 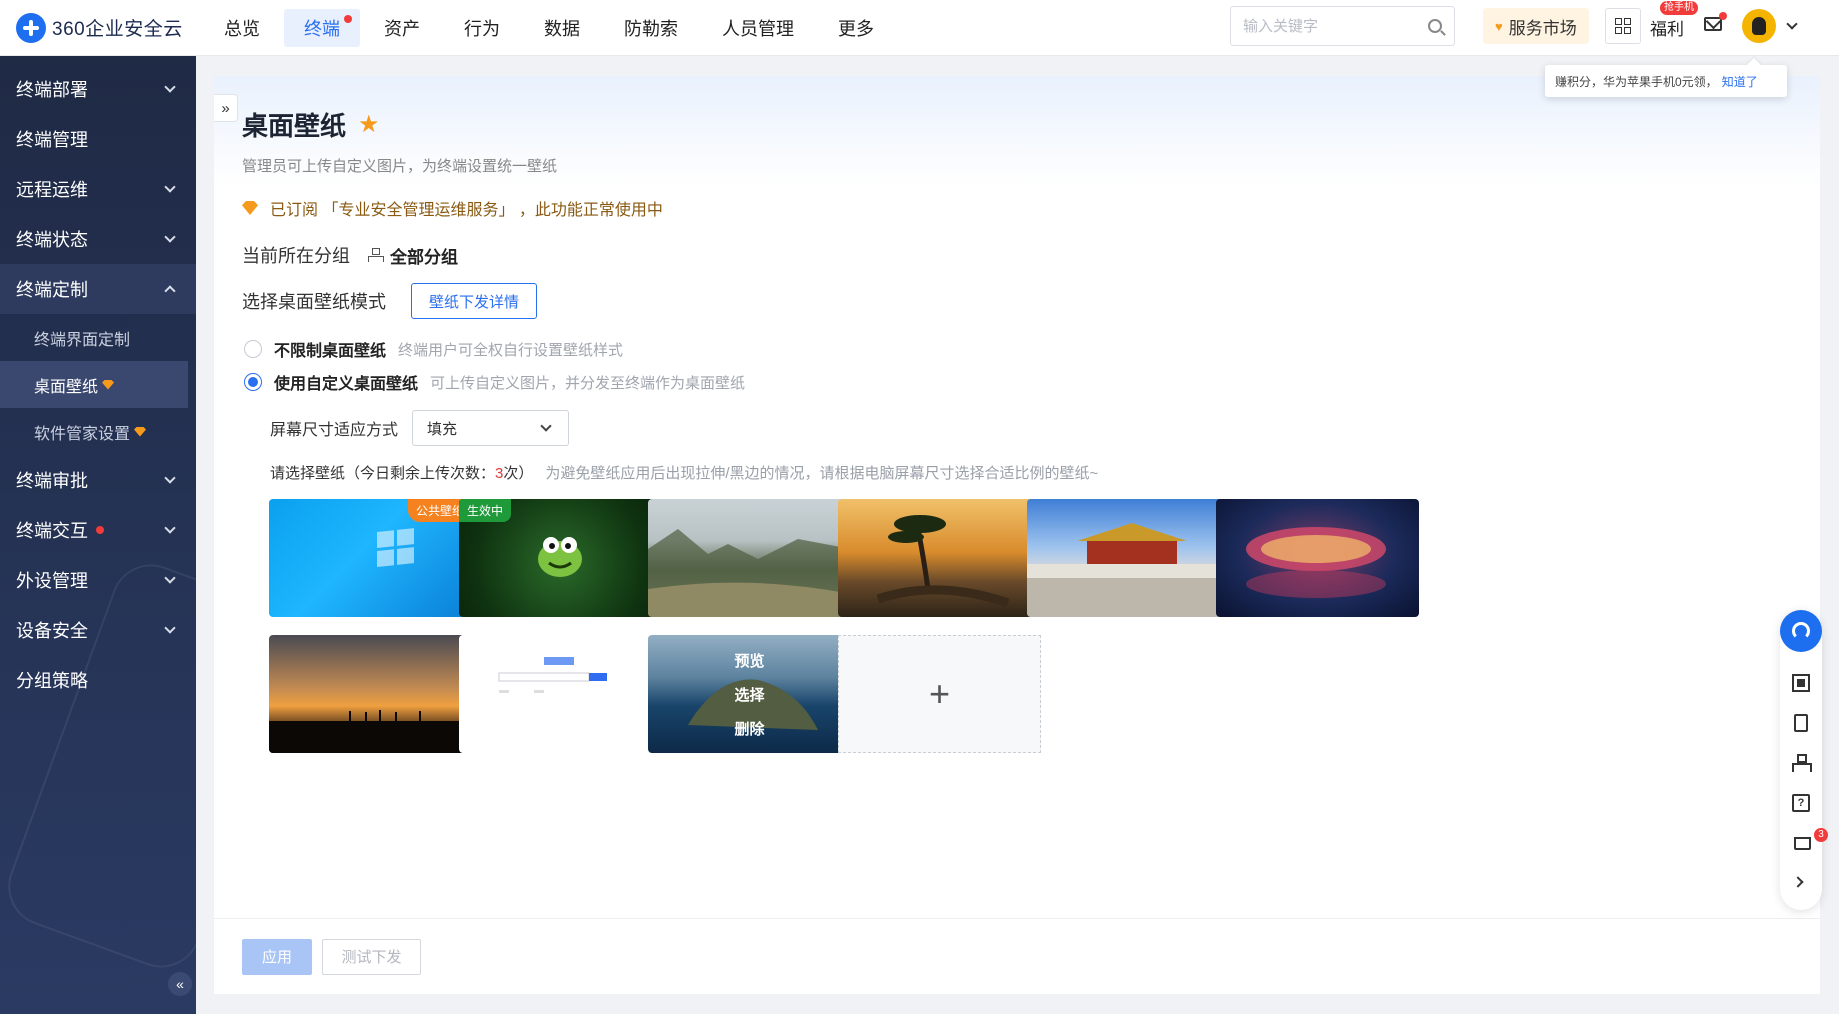 I want to click on sidebar-item-deploy: 终端部署, so click(x=98, y=89).